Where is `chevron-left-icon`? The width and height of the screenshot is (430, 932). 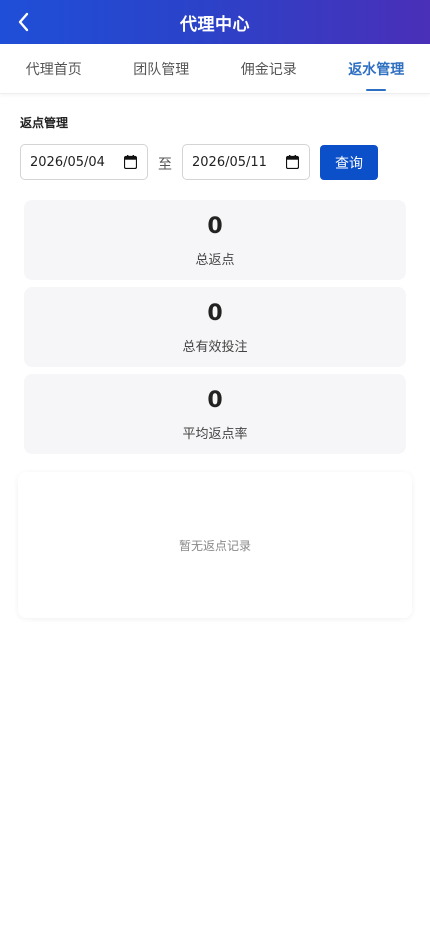 chevron-left-icon is located at coordinates (23, 22).